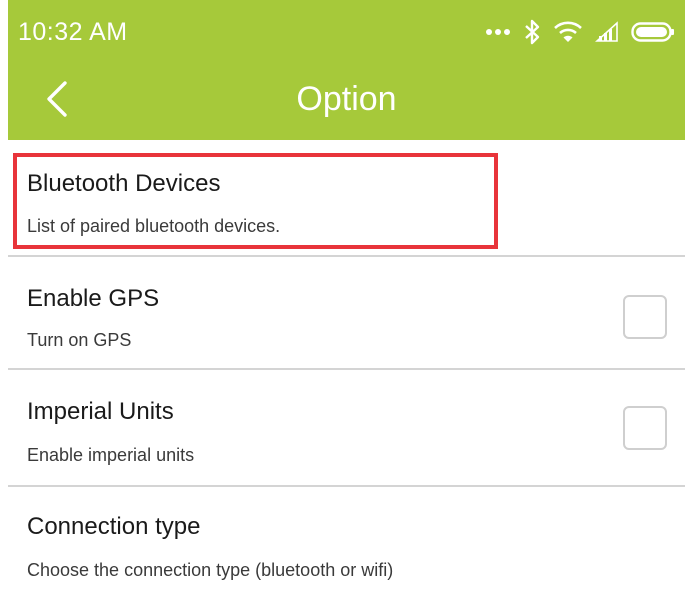 The height and width of the screenshot is (600, 685). What do you see at coordinates (498, 32) in the screenshot?
I see `more-dots-icon` at bounding box center [498, 32].